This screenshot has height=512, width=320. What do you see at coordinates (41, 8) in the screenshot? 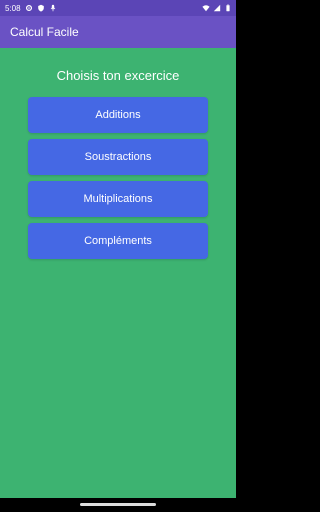
I see `shield-icon` at bounding box center [41, 8].